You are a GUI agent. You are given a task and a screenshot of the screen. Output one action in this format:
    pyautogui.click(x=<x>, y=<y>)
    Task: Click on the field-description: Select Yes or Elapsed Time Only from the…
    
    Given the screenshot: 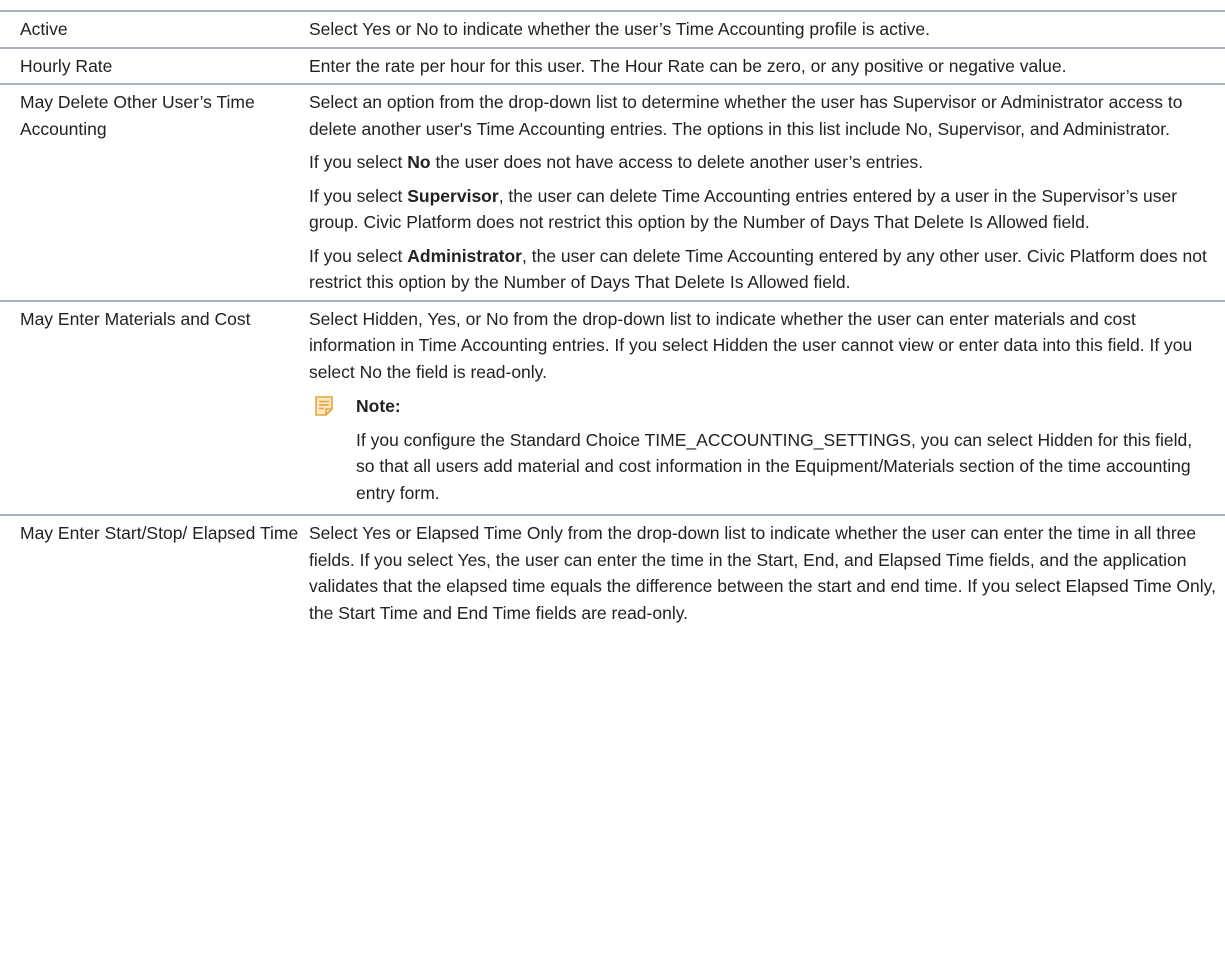 What is the action you would take?
    pyautogui.click(x=762, y=573)
    